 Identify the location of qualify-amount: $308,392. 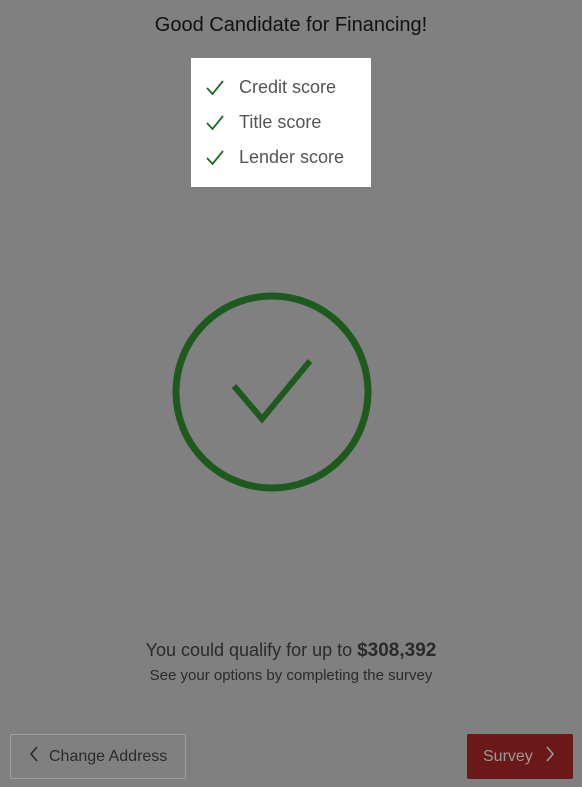
(397, 650).